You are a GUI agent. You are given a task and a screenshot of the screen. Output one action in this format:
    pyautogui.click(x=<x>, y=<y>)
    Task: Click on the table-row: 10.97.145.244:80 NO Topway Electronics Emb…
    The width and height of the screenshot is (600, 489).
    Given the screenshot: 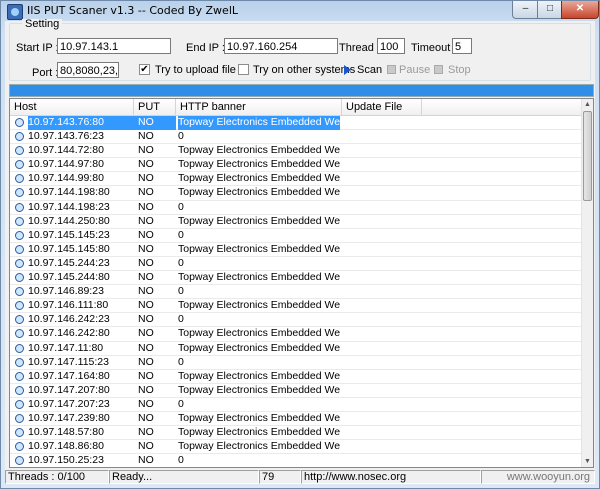 What is the action you would take?
    pyautogui.click(x=297, y=278)
    